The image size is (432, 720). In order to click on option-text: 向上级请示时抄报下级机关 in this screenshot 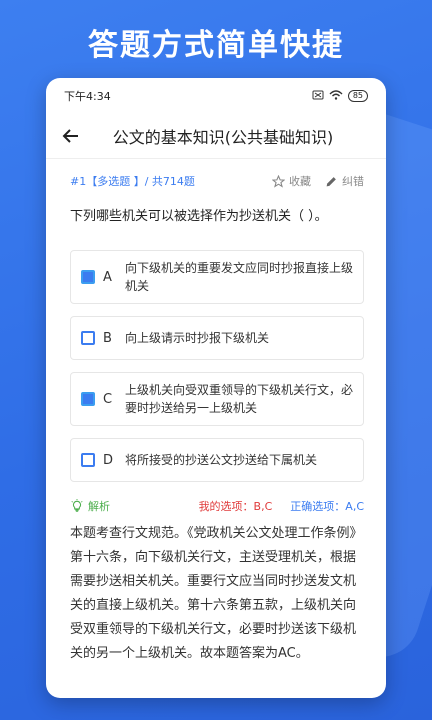, I will do `click(197, 338)`.